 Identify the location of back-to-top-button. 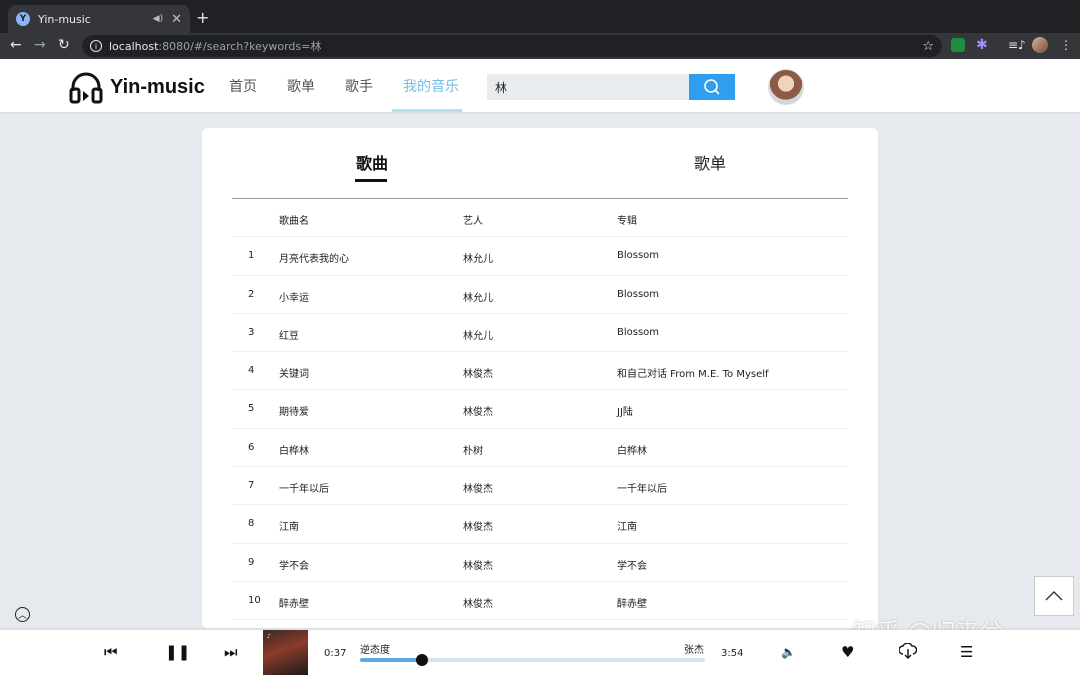
(1054, 596).